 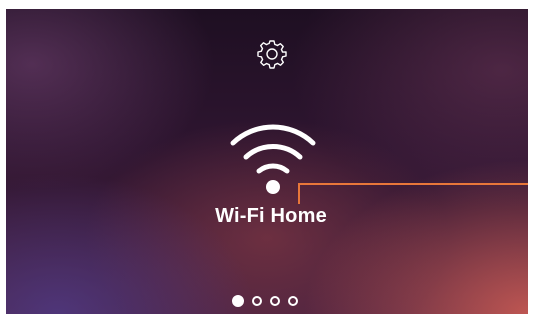 I want to click on network-name: Wi-Fi Home, so click(x=271, y=216).